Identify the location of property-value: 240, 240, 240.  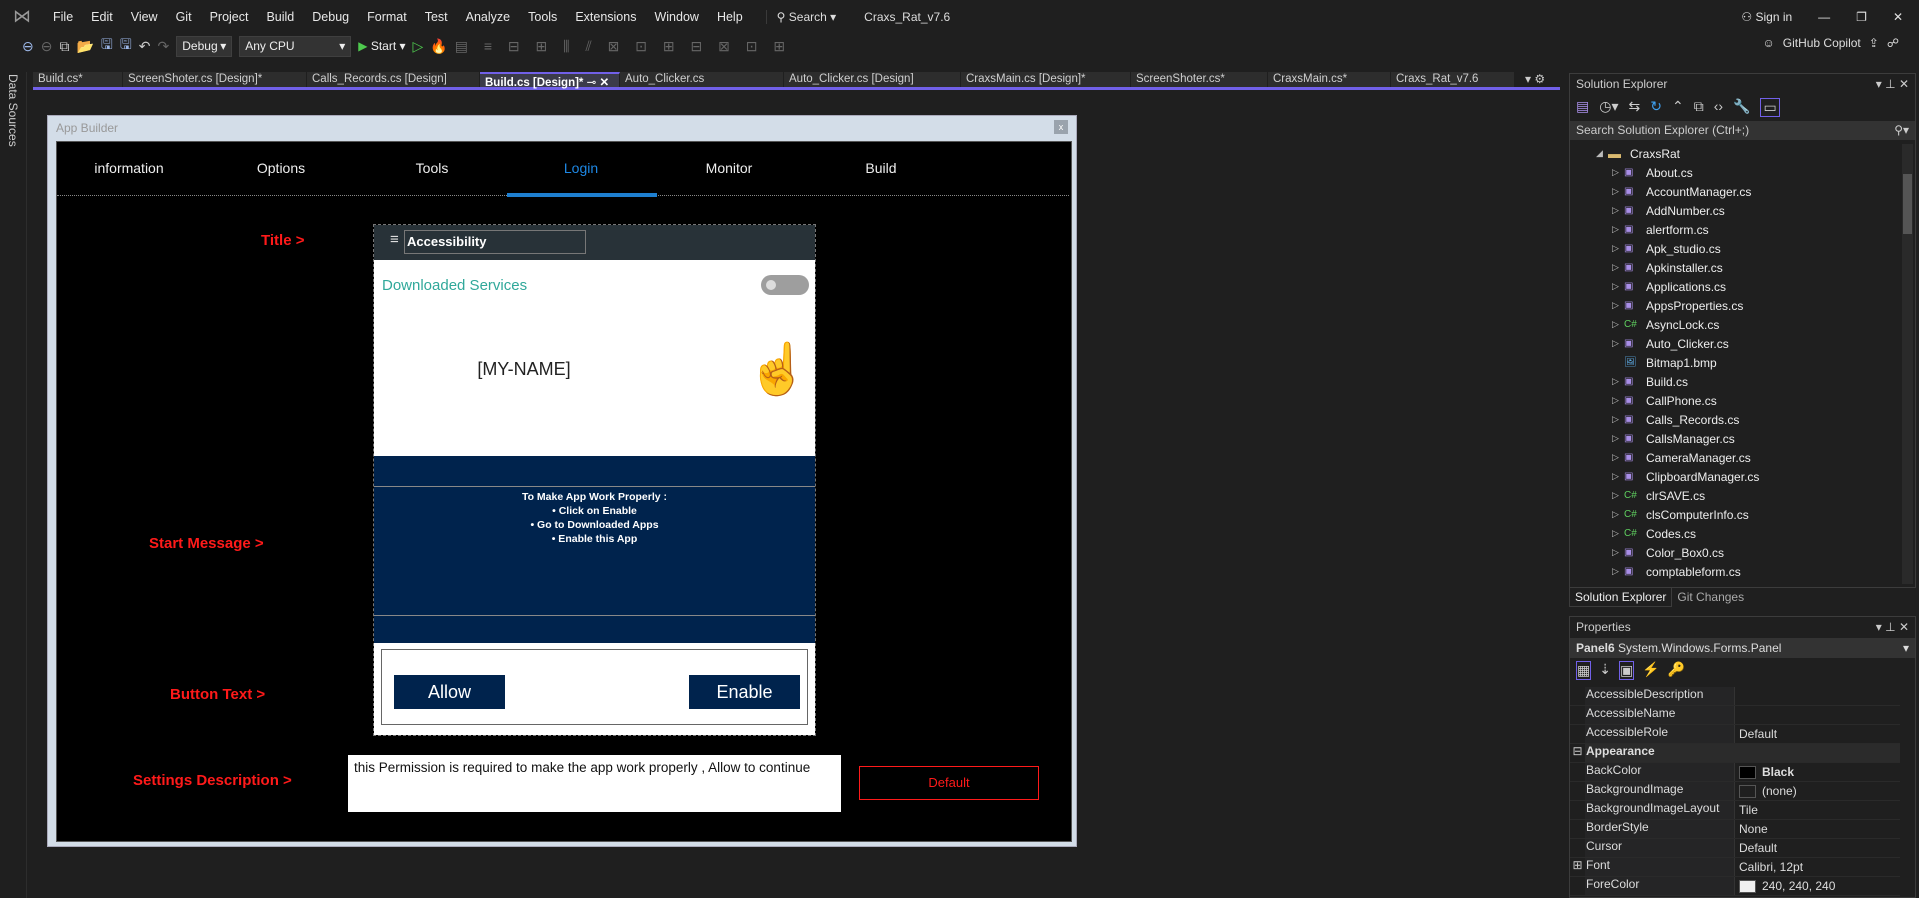
(1817, 886).